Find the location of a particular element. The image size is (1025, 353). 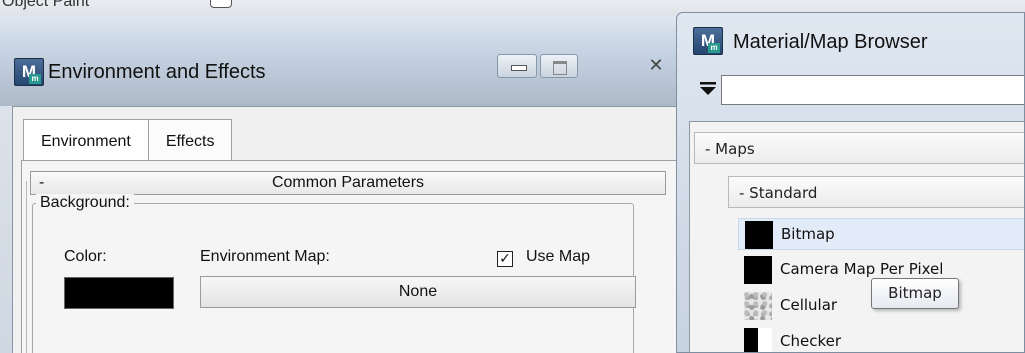

item-label: Checker is located at coordinates (811, 341).